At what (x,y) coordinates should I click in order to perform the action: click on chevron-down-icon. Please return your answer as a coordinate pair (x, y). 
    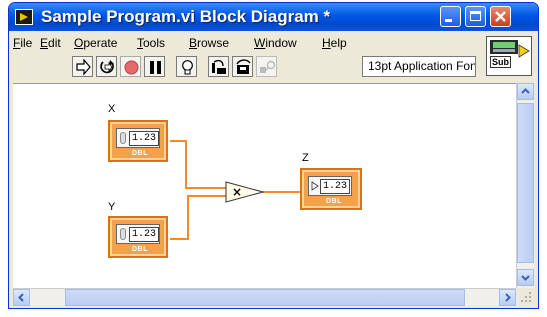
    Looking at the image, I should click on (525, 278).